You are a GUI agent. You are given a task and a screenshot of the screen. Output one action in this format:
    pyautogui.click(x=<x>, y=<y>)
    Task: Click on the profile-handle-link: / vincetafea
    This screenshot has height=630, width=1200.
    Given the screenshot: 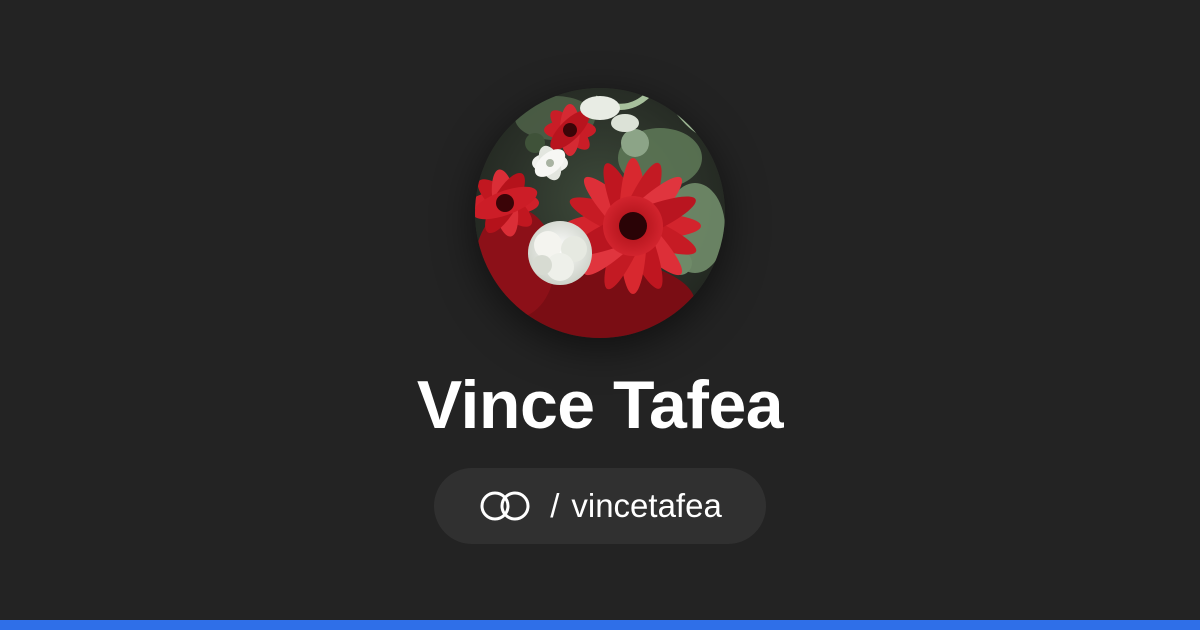 What is the action you would take?
    pyautogui.click(x=600, y=506)
    